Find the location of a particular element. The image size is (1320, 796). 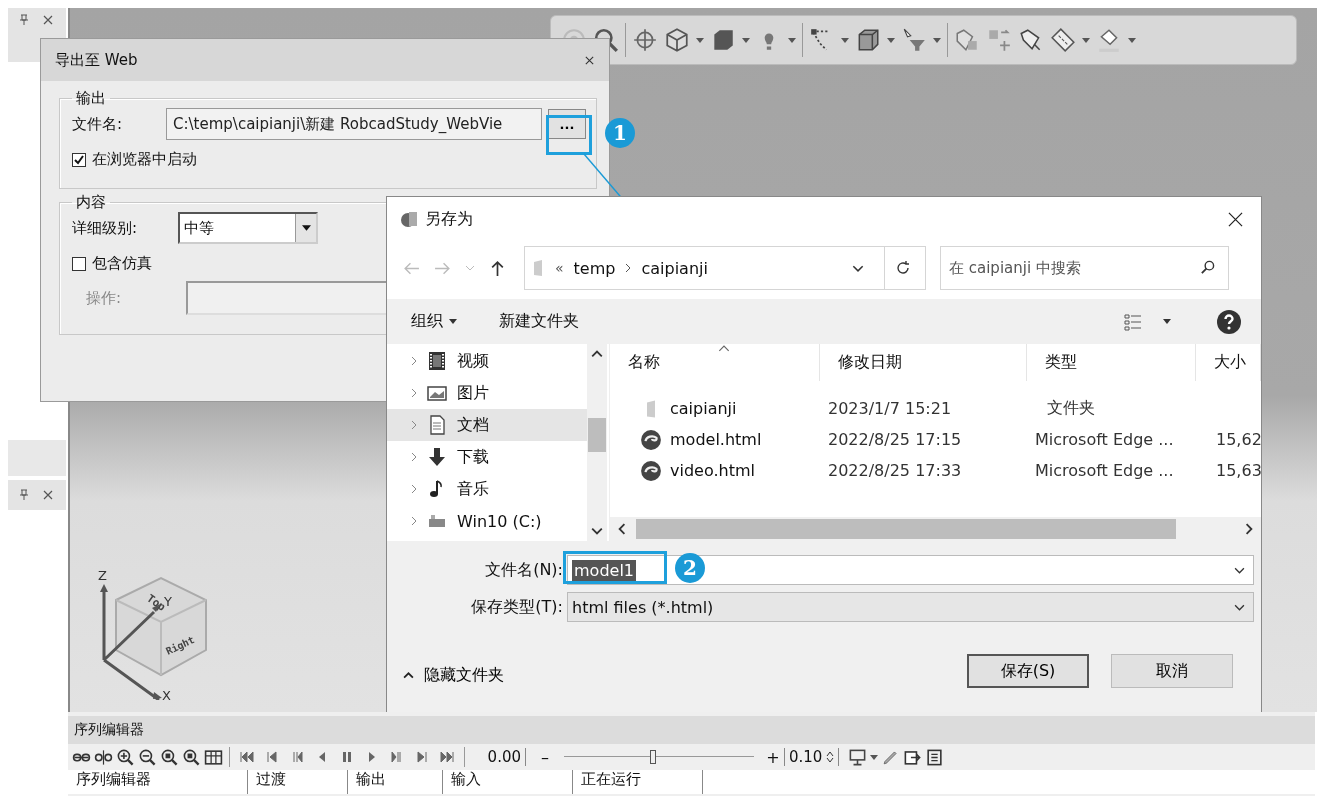

file-name: model.html is located at coordinates (716, 439).